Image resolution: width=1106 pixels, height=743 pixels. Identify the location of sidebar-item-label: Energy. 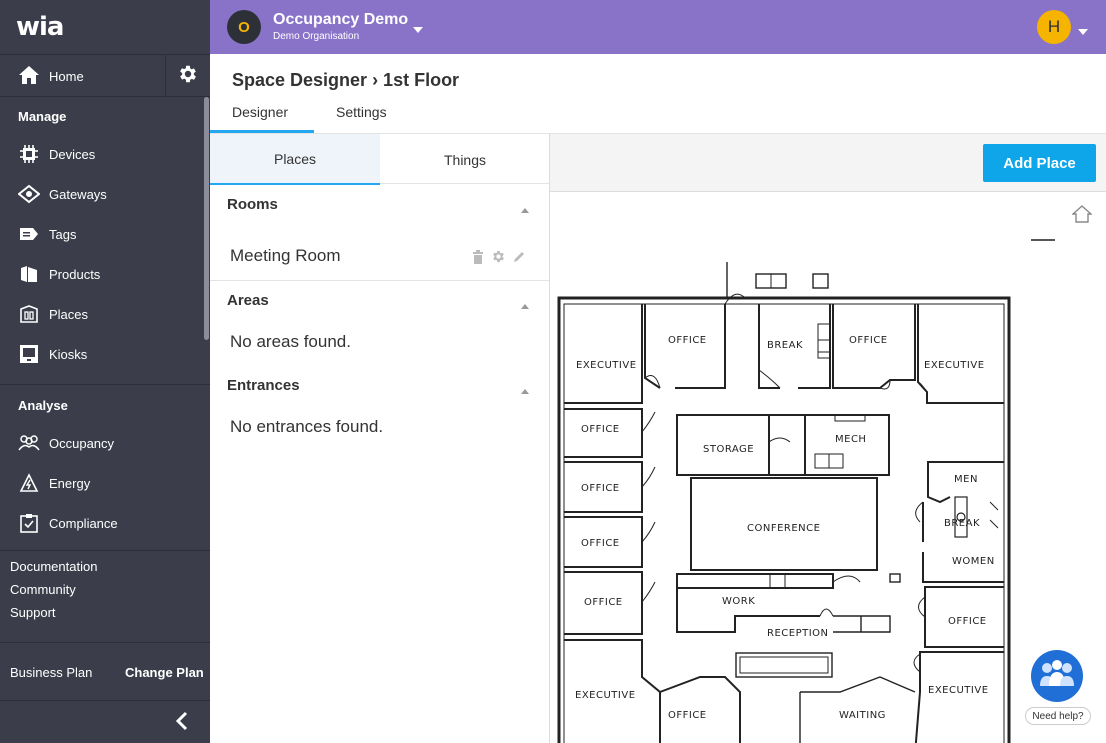
(70, 483).